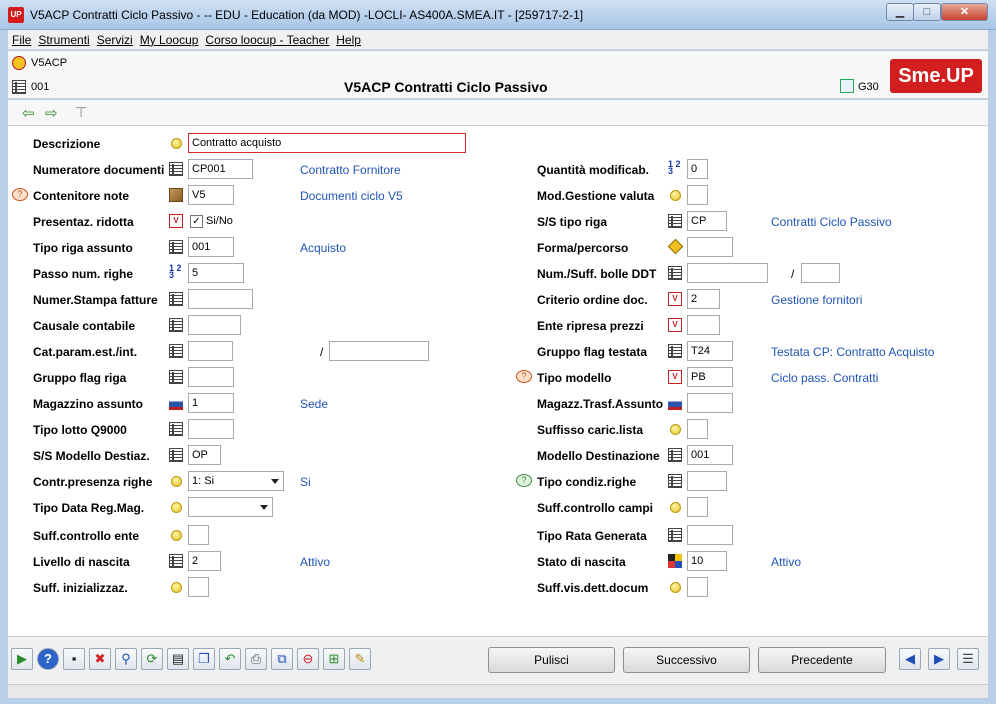 The width and height of the screenshot is (996, 704). Describe the element at coordinates (114, 38) in the screenshot. I see `menu-servizi: Servizi` at that location.